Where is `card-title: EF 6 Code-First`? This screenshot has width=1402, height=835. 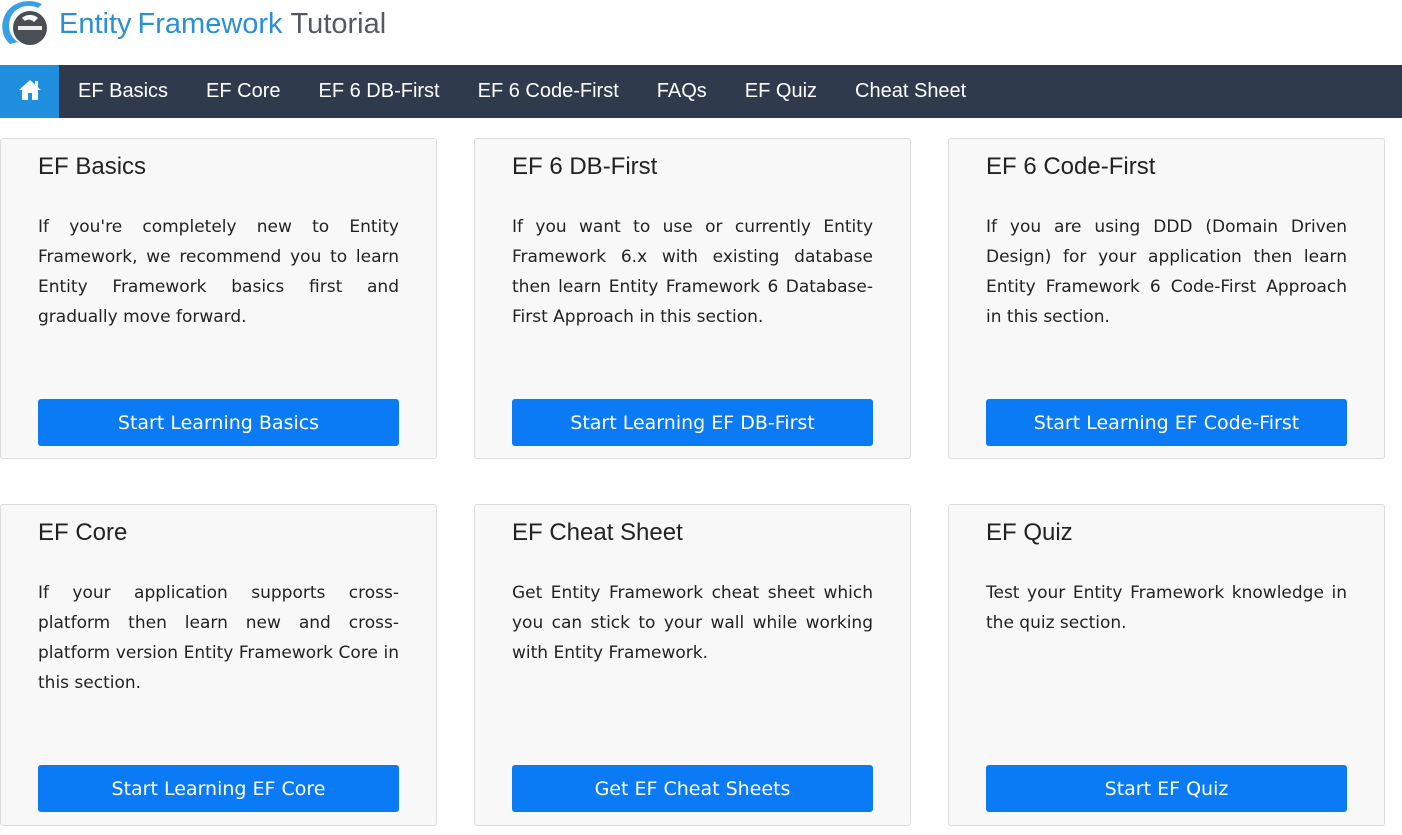
card-title: EF 6 Code-First is located at coordinates (1071, 166).